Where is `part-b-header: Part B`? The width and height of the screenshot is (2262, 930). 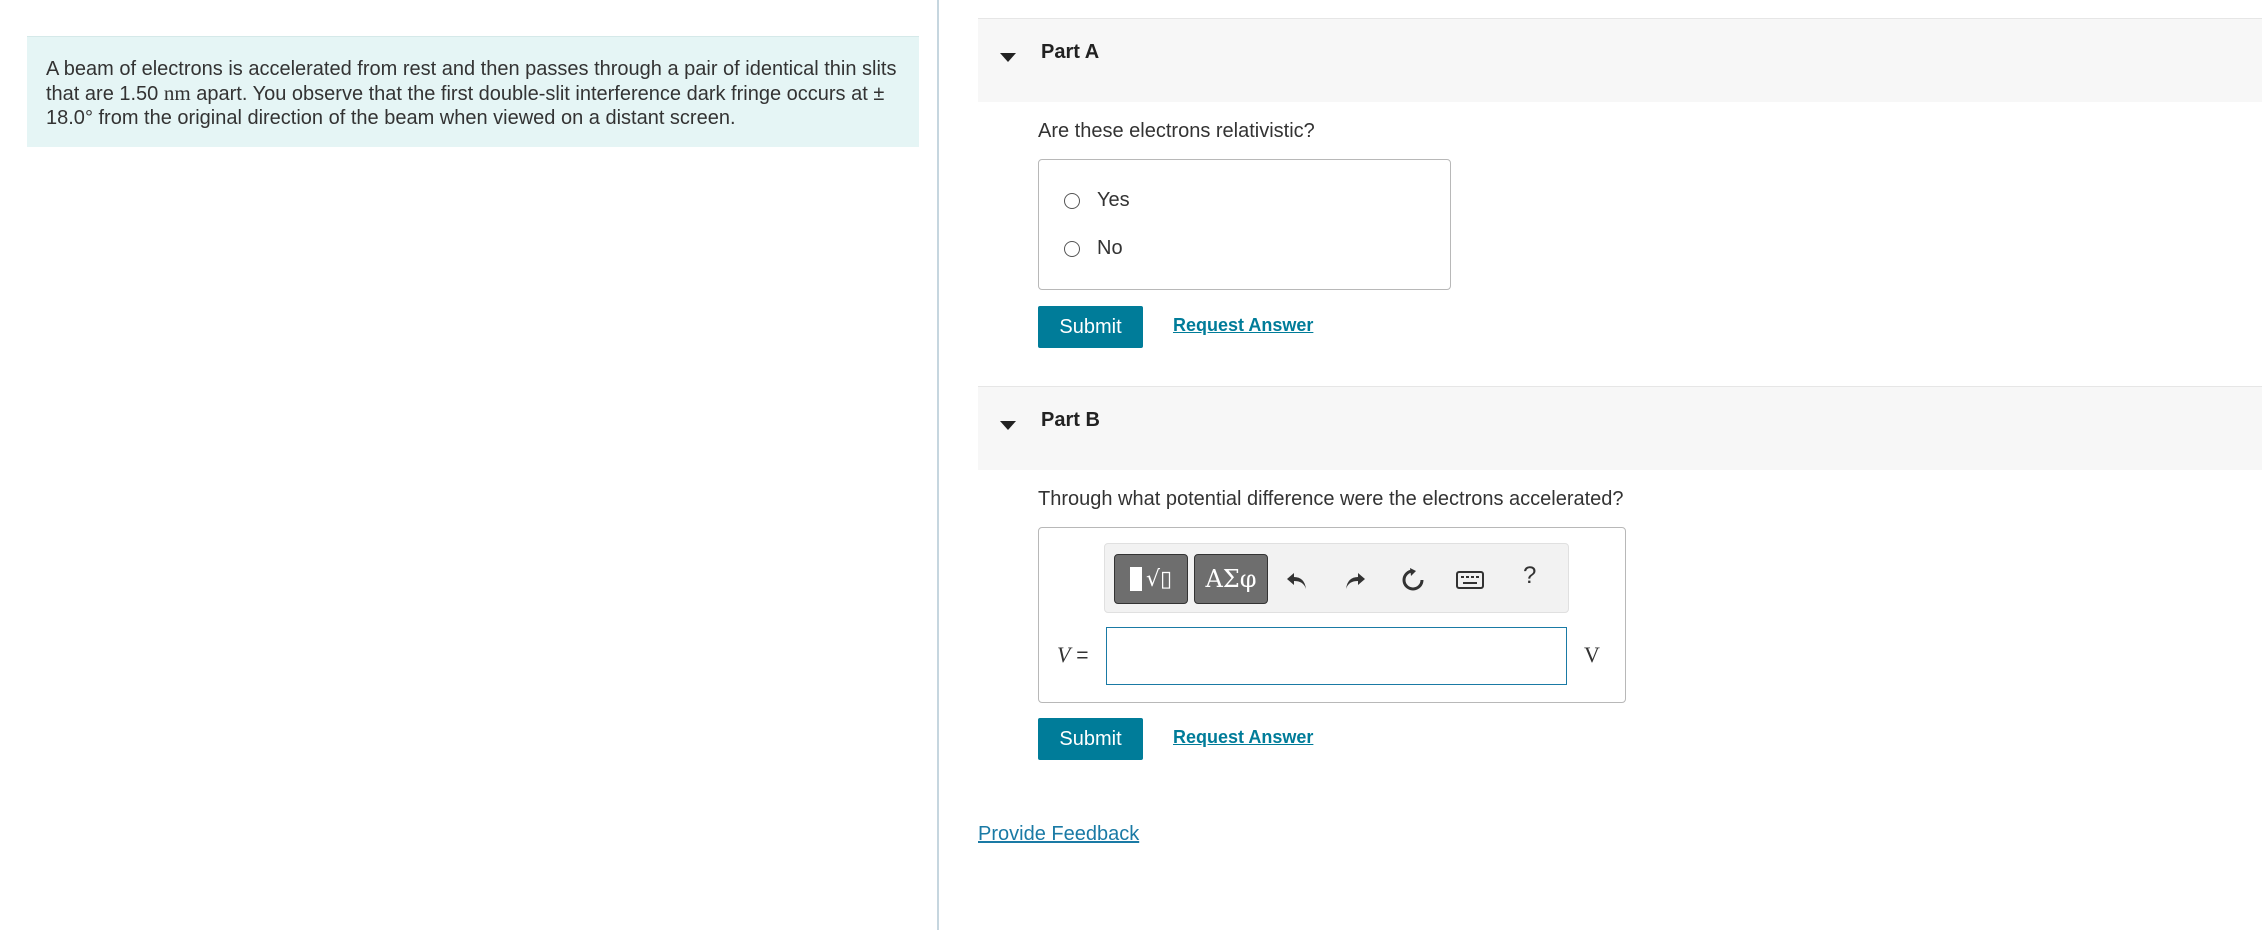 part-b-header: Part B is located at coordinates (1620, 428).